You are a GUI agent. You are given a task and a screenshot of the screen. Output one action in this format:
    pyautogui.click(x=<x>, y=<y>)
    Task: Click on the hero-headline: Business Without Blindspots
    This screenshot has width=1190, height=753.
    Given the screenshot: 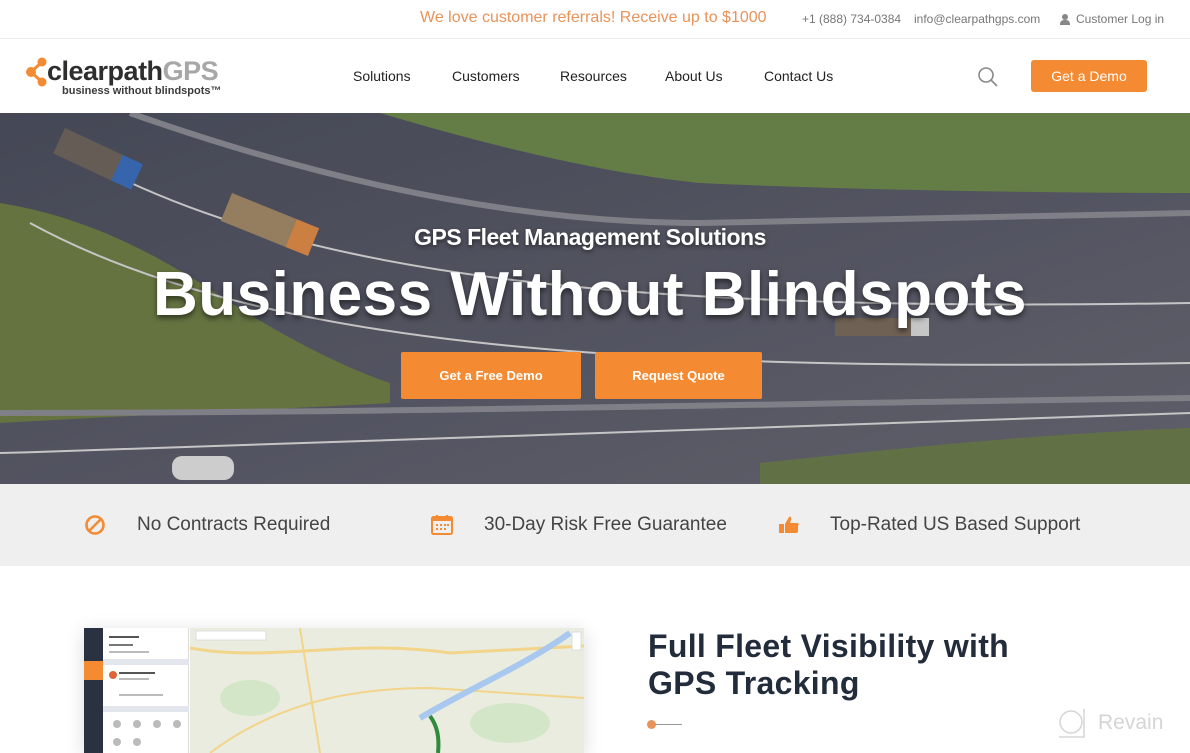 What is the action you would take?
    pyautogui.click(x=590, y=294)
    